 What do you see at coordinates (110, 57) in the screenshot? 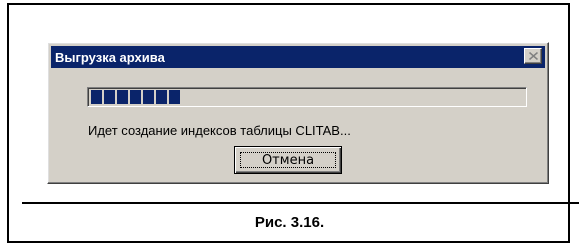
I see `dialog-title: Выгрузка архива` at bounding box center [110, 57].